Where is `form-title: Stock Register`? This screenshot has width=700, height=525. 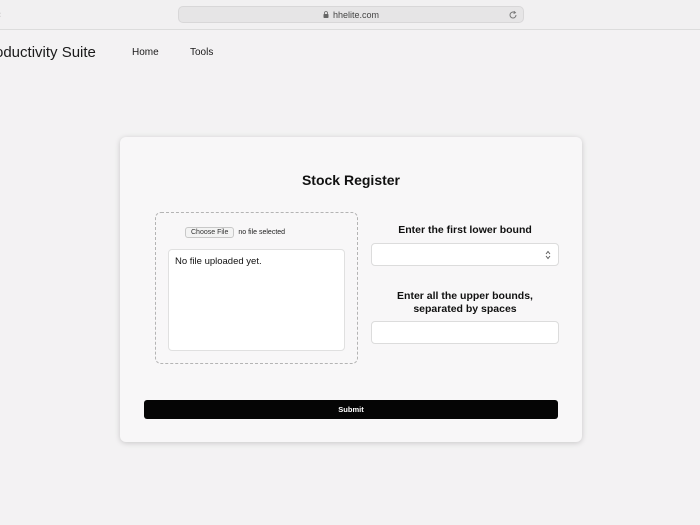 form-title: Stock Register is located at coordinates (351, 180).